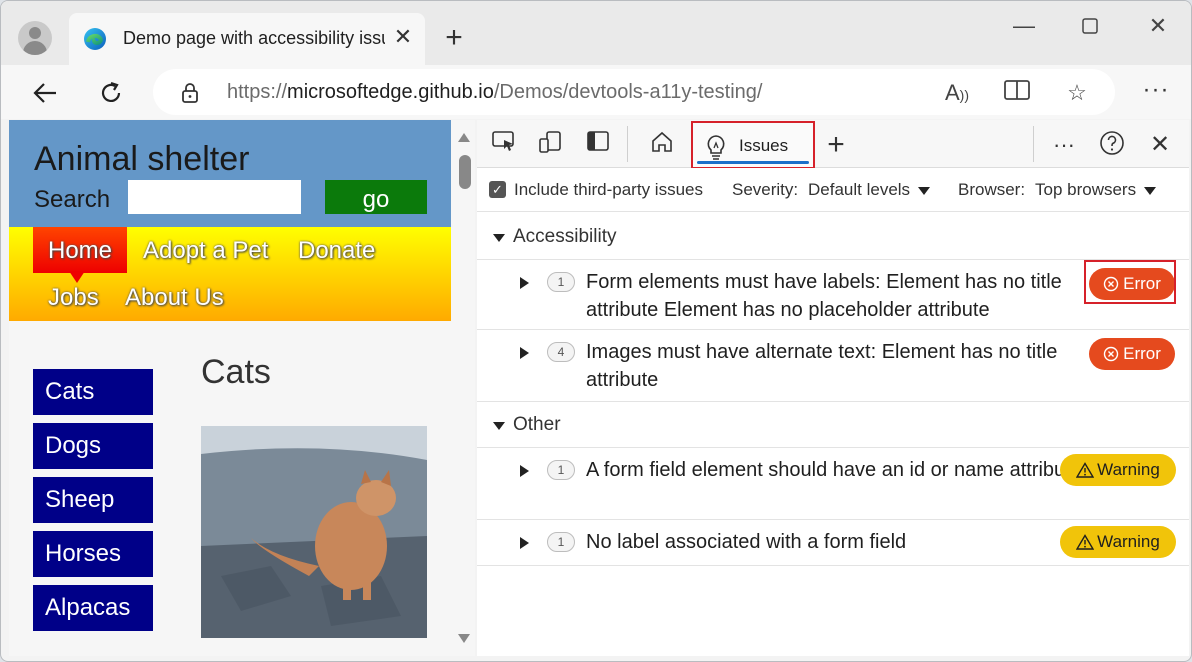 This screenshot has height=662, width=1192. I want to click on issue-group-other: Other, so click(833, 426).